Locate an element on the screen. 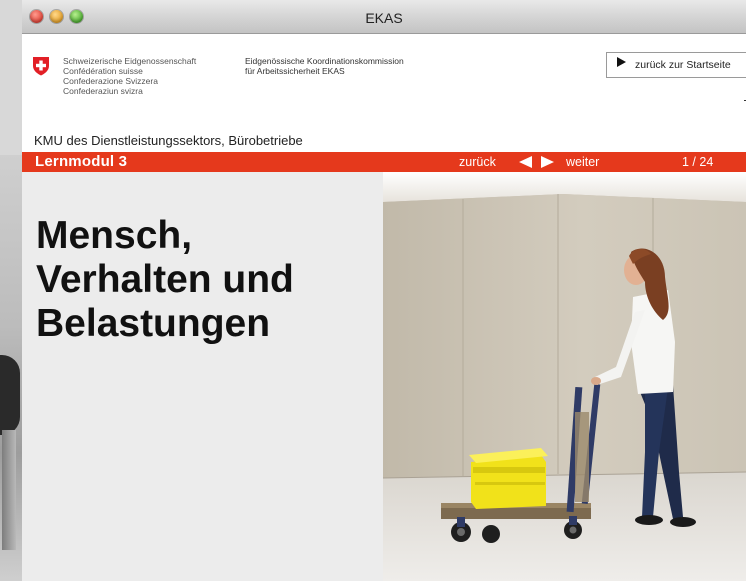  module-headline: Mensch, Verhalten und Belastungen is located at coordinates (201, 280).